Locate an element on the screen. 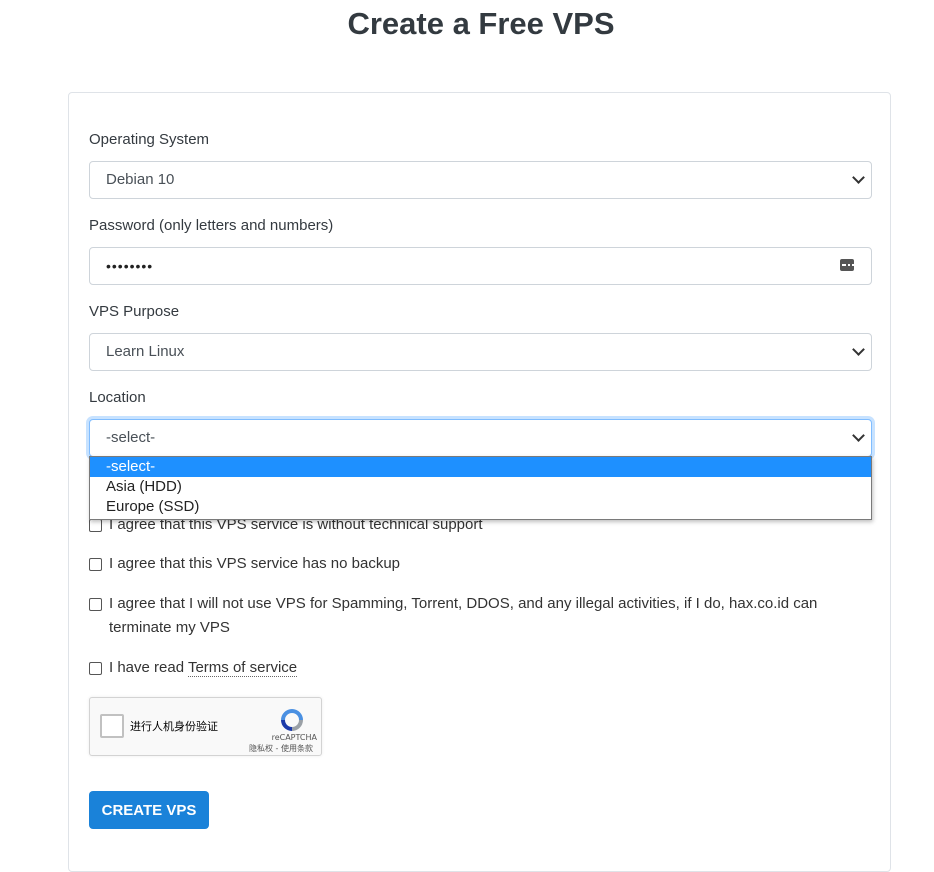 This screenshot has height=872, width=934. recaptcha-brand: reCAPTCHA is located at coordinates (294, 737).